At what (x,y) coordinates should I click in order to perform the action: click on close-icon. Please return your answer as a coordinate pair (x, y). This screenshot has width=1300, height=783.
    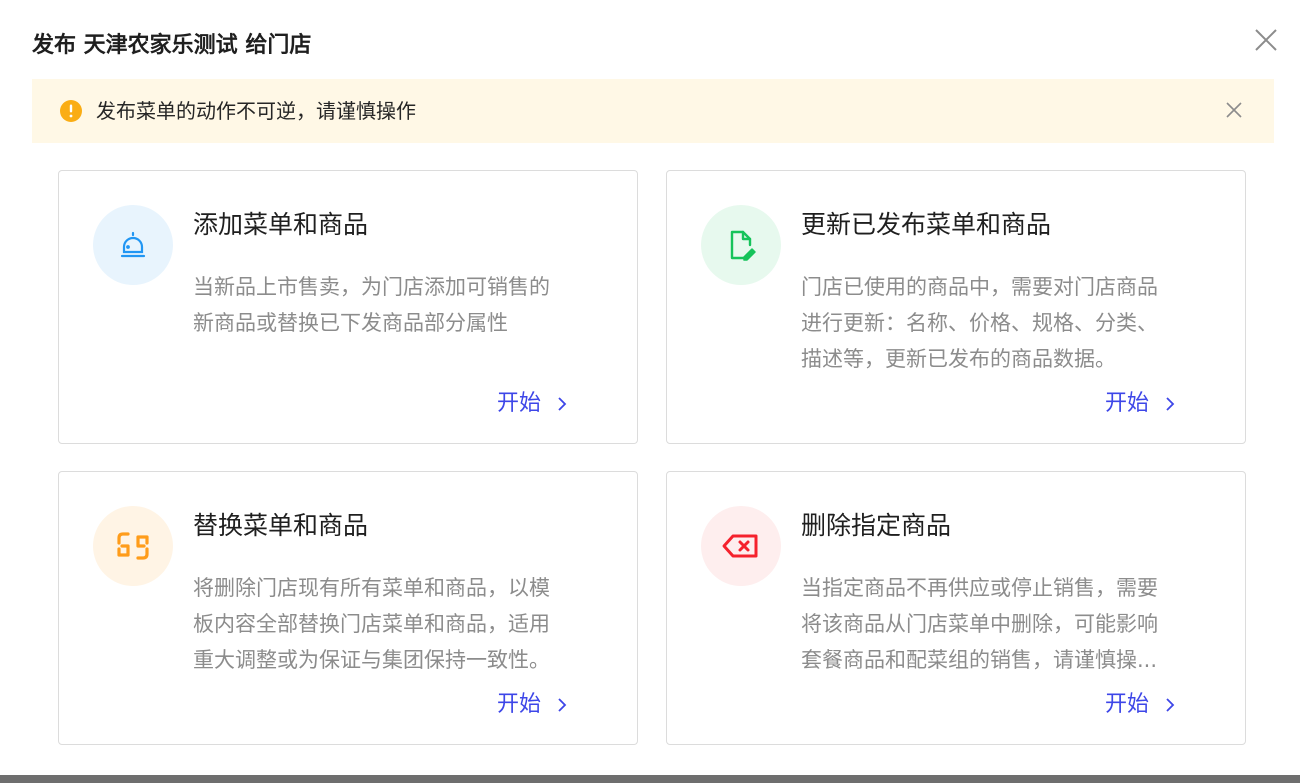
    Looking at the image, I should click on (1266, 40).